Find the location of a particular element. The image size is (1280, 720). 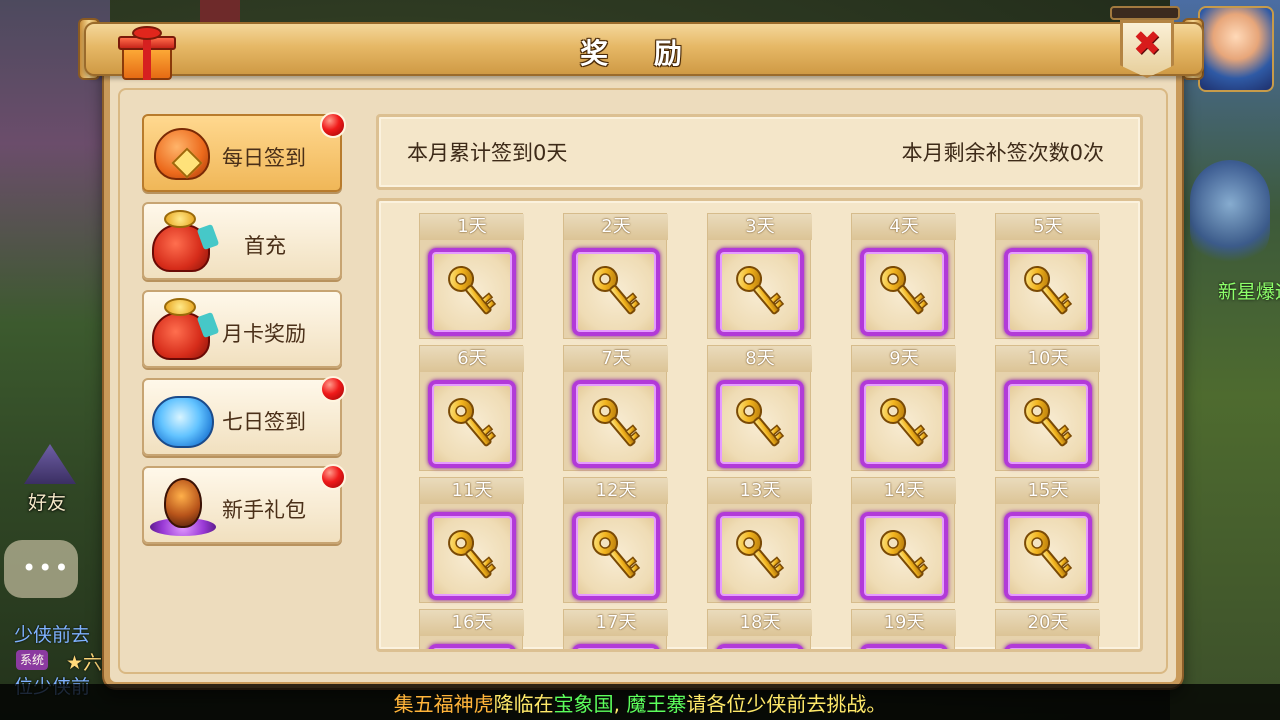

reward-day-cell: 11天 is located at coordinates (471, 540).